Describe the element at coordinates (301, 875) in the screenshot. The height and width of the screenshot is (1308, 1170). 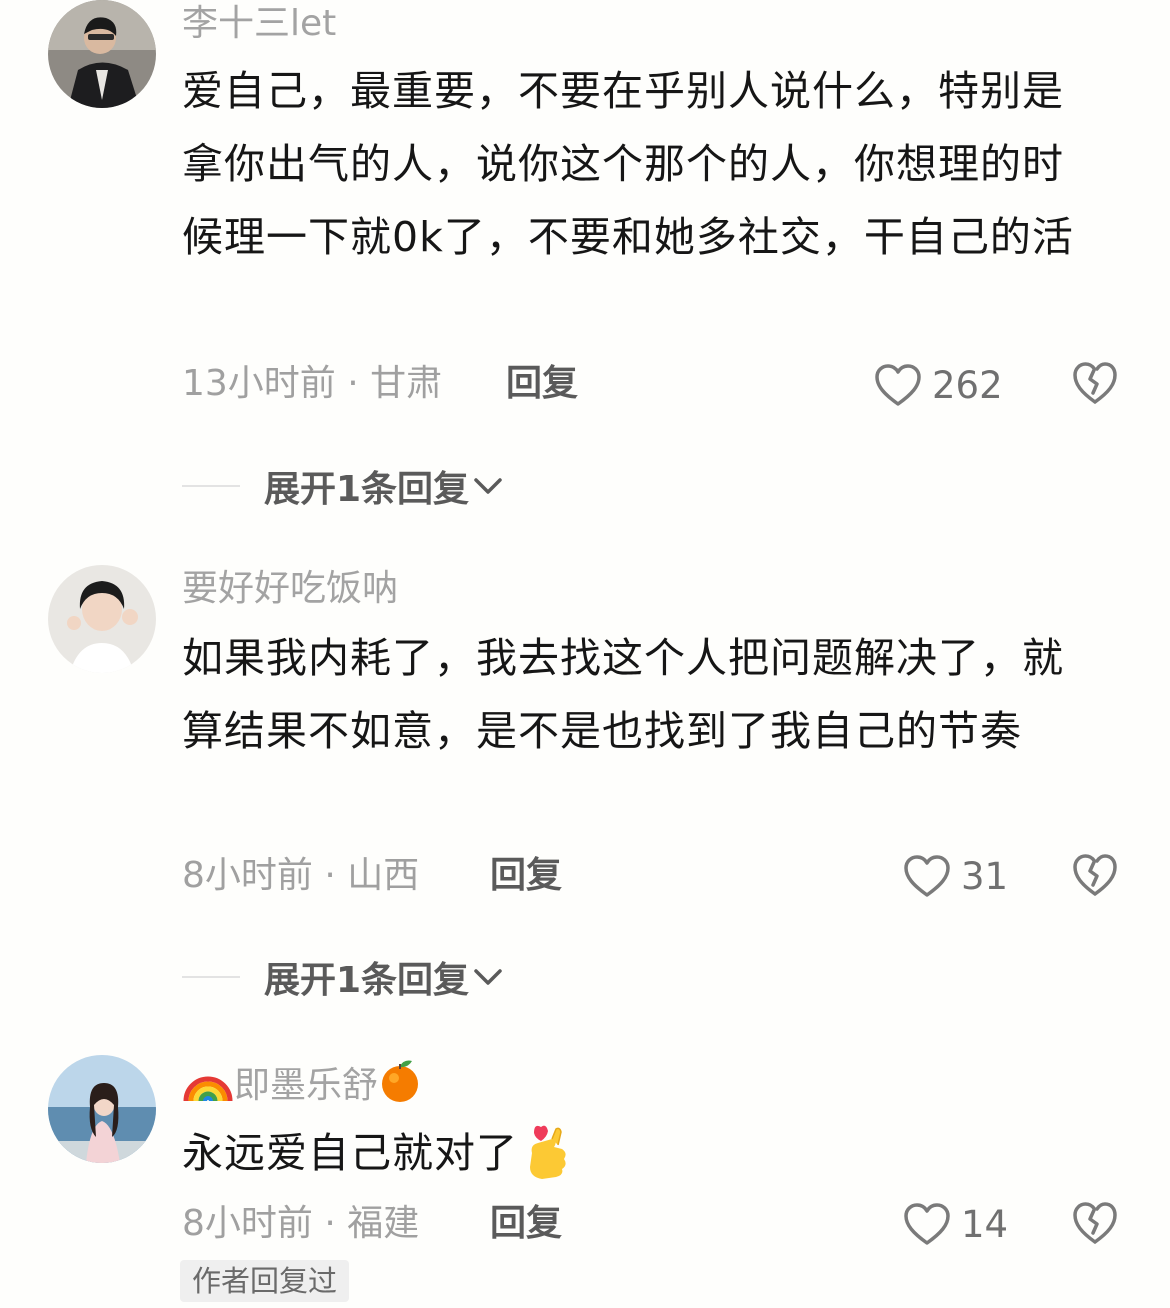
I see `comment-meta: 8小时前 · 山西` at that location.